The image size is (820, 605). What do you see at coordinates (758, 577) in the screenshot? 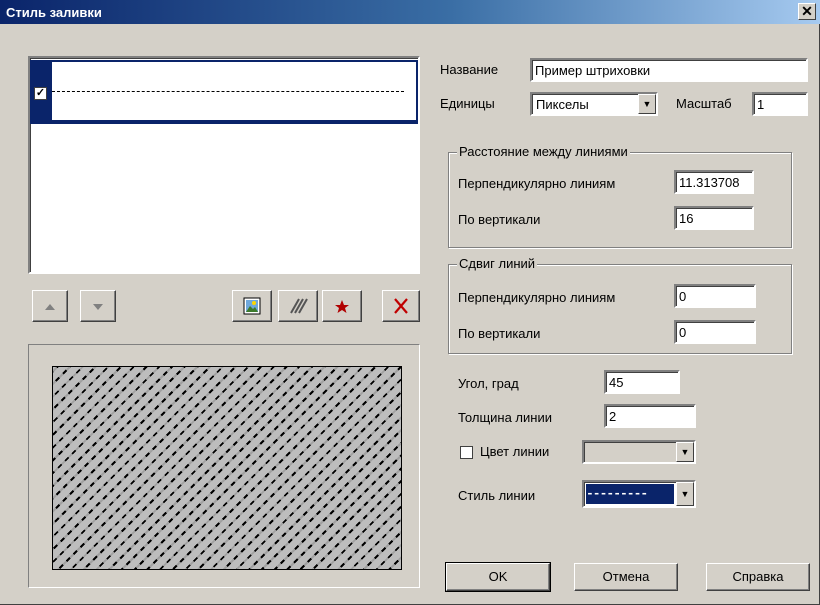
I see `help-button: Справка` at bounding box center [758, 577].